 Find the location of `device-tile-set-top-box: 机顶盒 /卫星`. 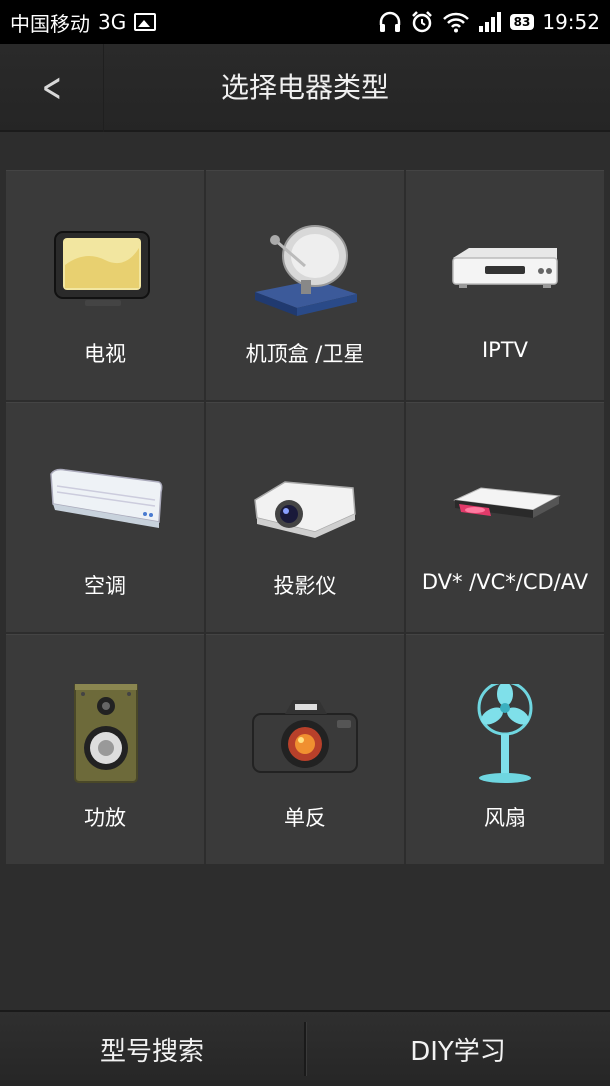

device-tile-set-top-box: 机顶盒 /卫星 is located at coordinates (305, 285).